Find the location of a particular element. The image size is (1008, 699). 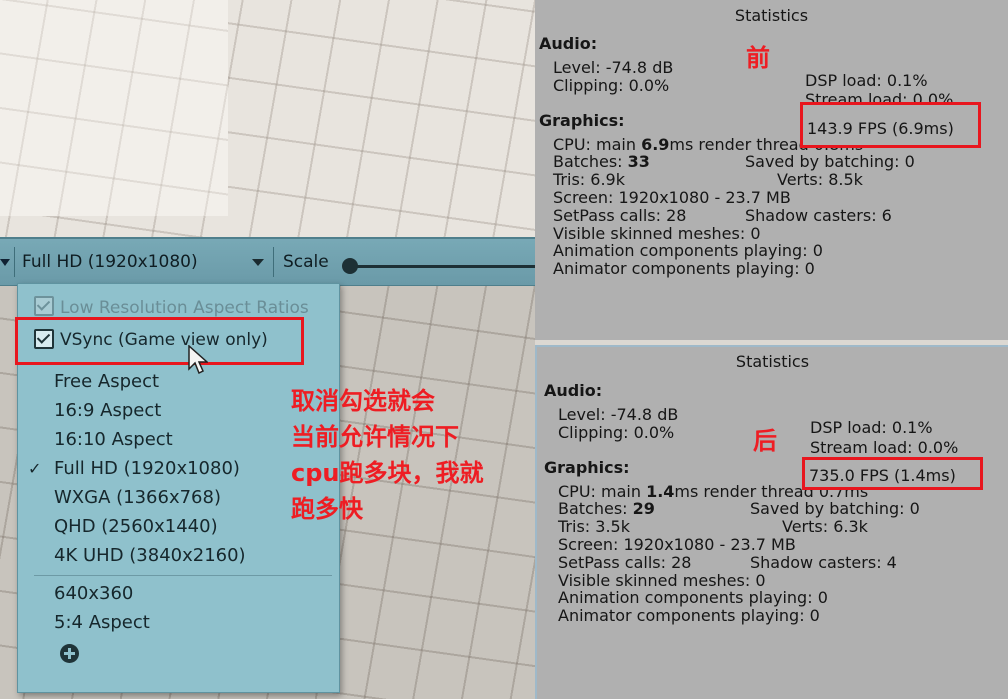

vsync-highlight-box is located at coordinates (159, 341).